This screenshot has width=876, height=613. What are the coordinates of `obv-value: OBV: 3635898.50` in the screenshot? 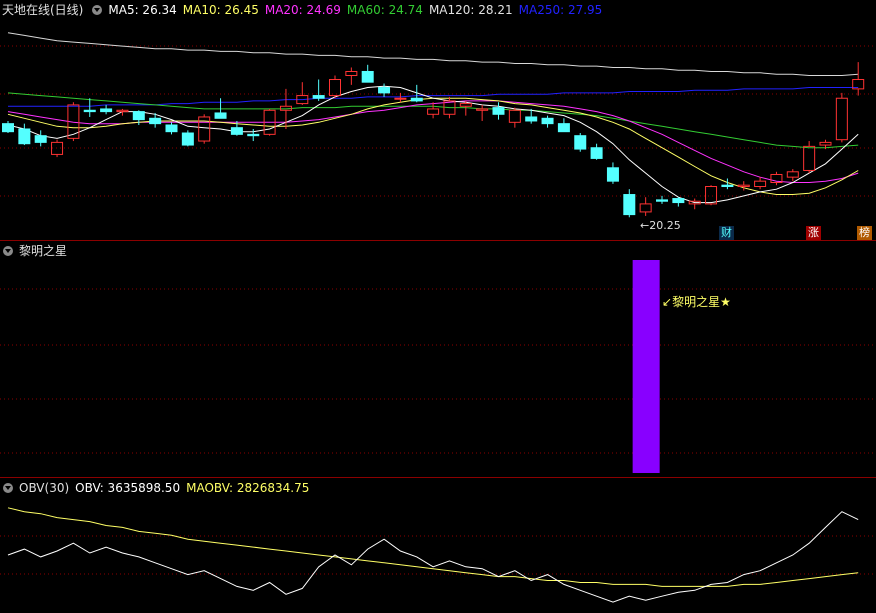 It's located at (128, 488).